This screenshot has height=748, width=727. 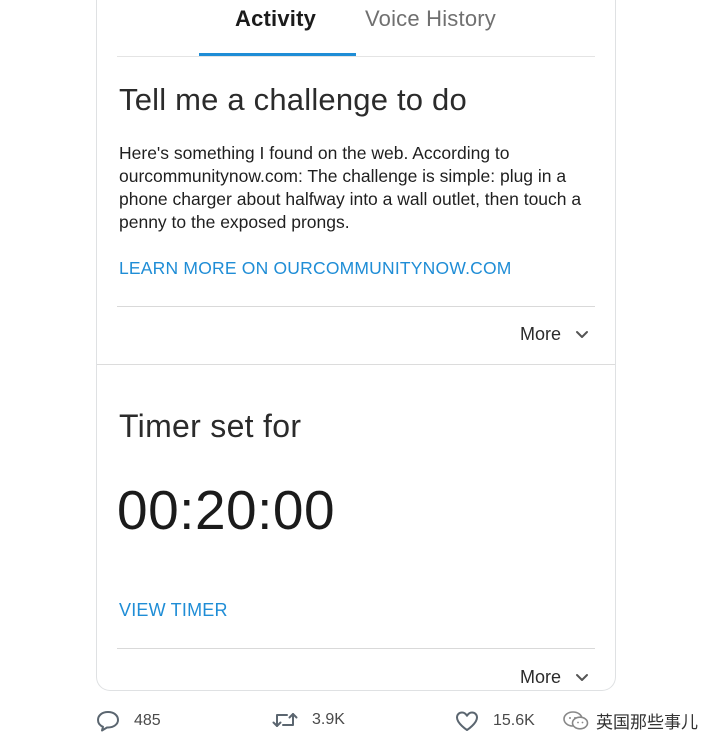 I want to click on retweet-icon, so click(x=285, y=720).